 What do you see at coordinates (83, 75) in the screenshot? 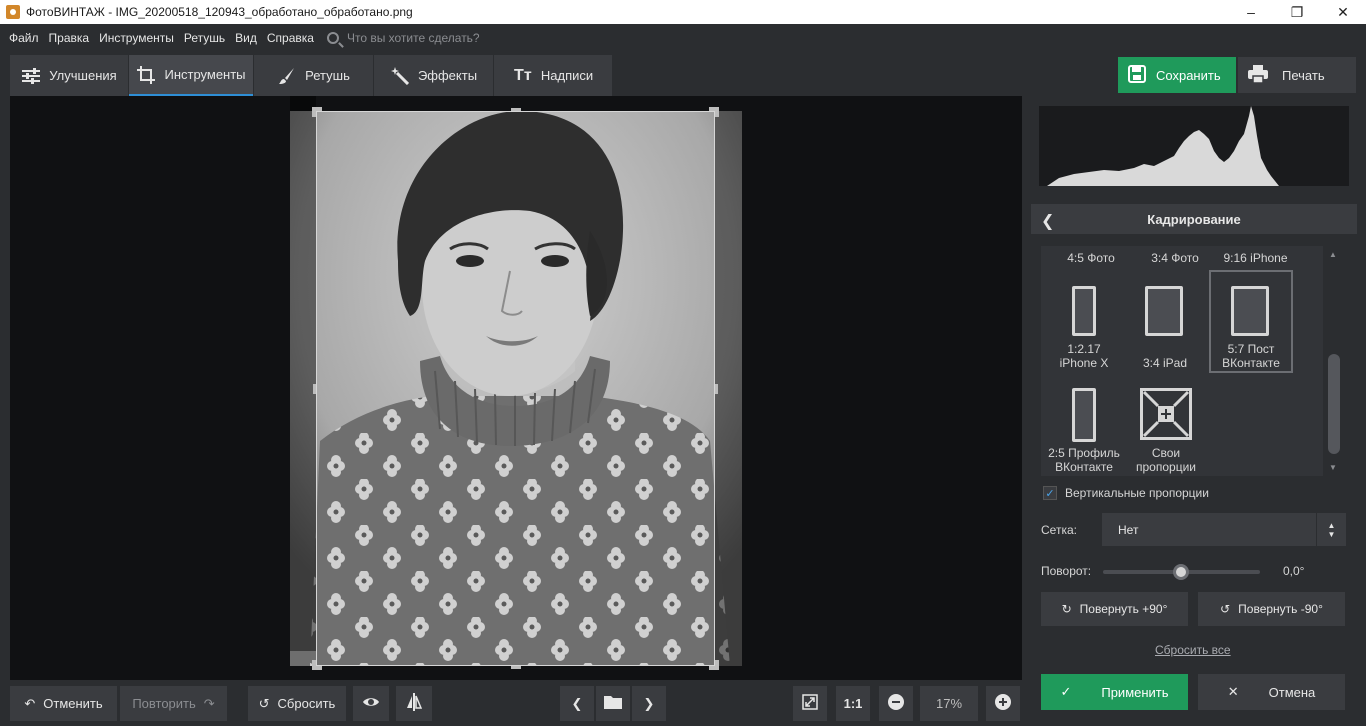
I see `tab-label: Улучшения` at bounding box center [83, 75].